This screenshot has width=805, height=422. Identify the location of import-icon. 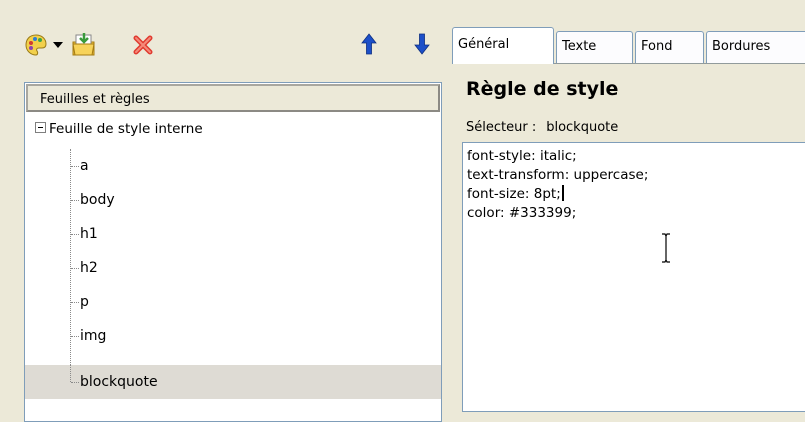
(84, 44).